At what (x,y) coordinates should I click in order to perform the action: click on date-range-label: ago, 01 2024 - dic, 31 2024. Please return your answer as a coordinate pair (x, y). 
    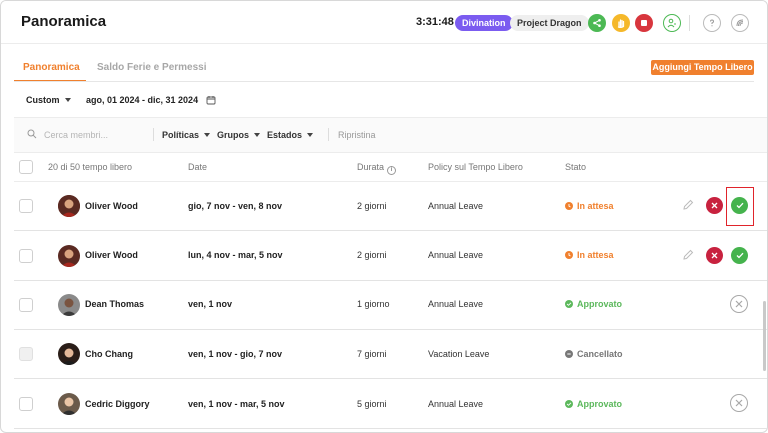
    Looking at the image, I should click on (142, 100).